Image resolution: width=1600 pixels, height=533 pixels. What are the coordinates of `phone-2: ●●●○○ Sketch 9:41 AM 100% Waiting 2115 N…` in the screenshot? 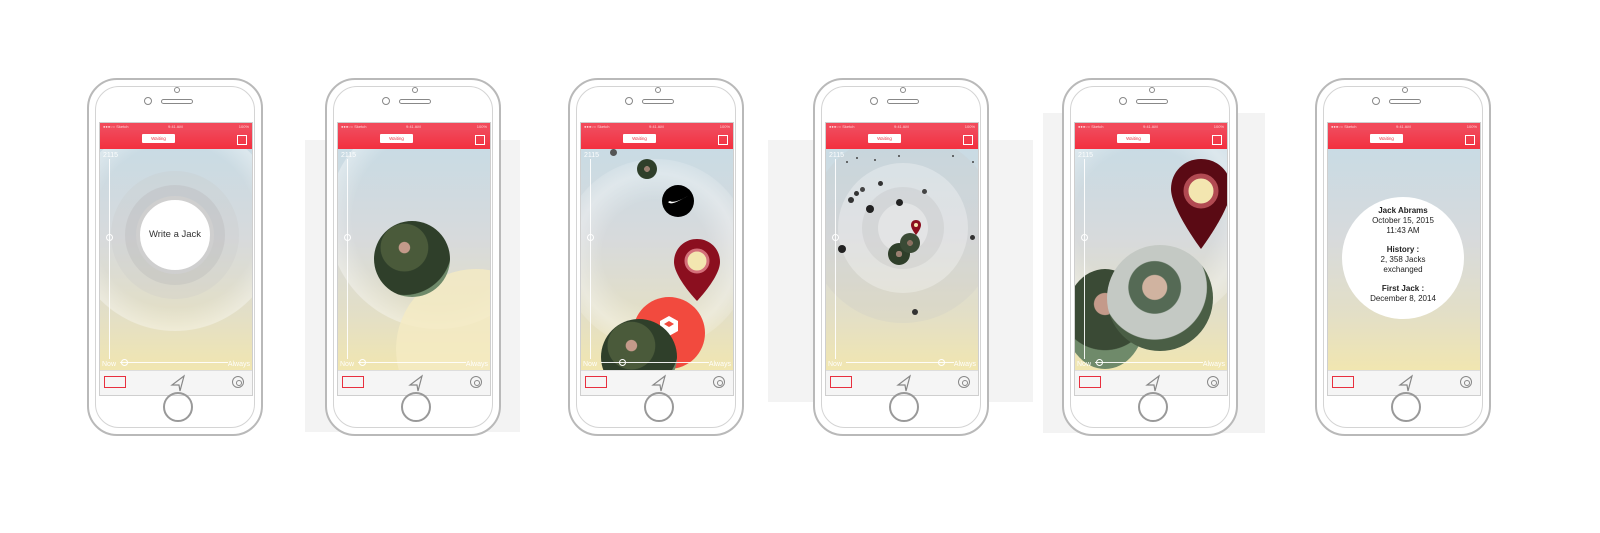 It's located at (413, 257).